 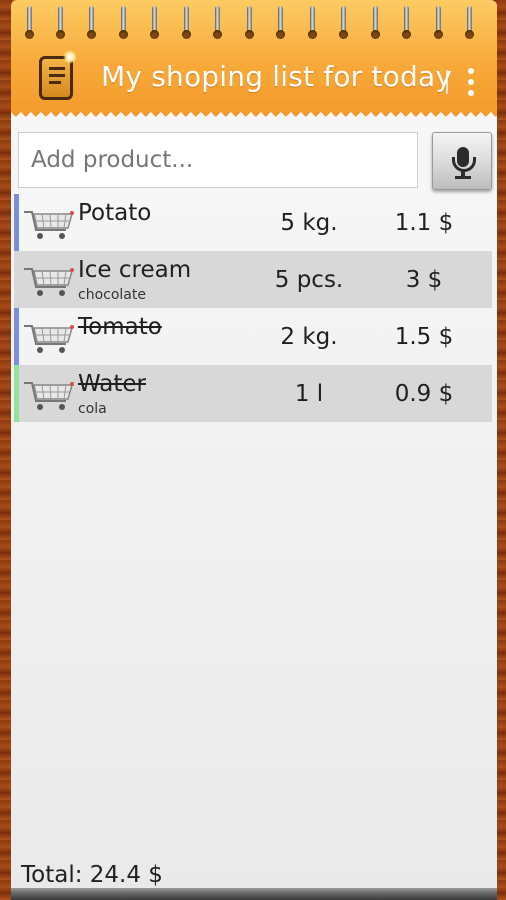 I want to click on spiral-binding, so click(x=254, y=22).